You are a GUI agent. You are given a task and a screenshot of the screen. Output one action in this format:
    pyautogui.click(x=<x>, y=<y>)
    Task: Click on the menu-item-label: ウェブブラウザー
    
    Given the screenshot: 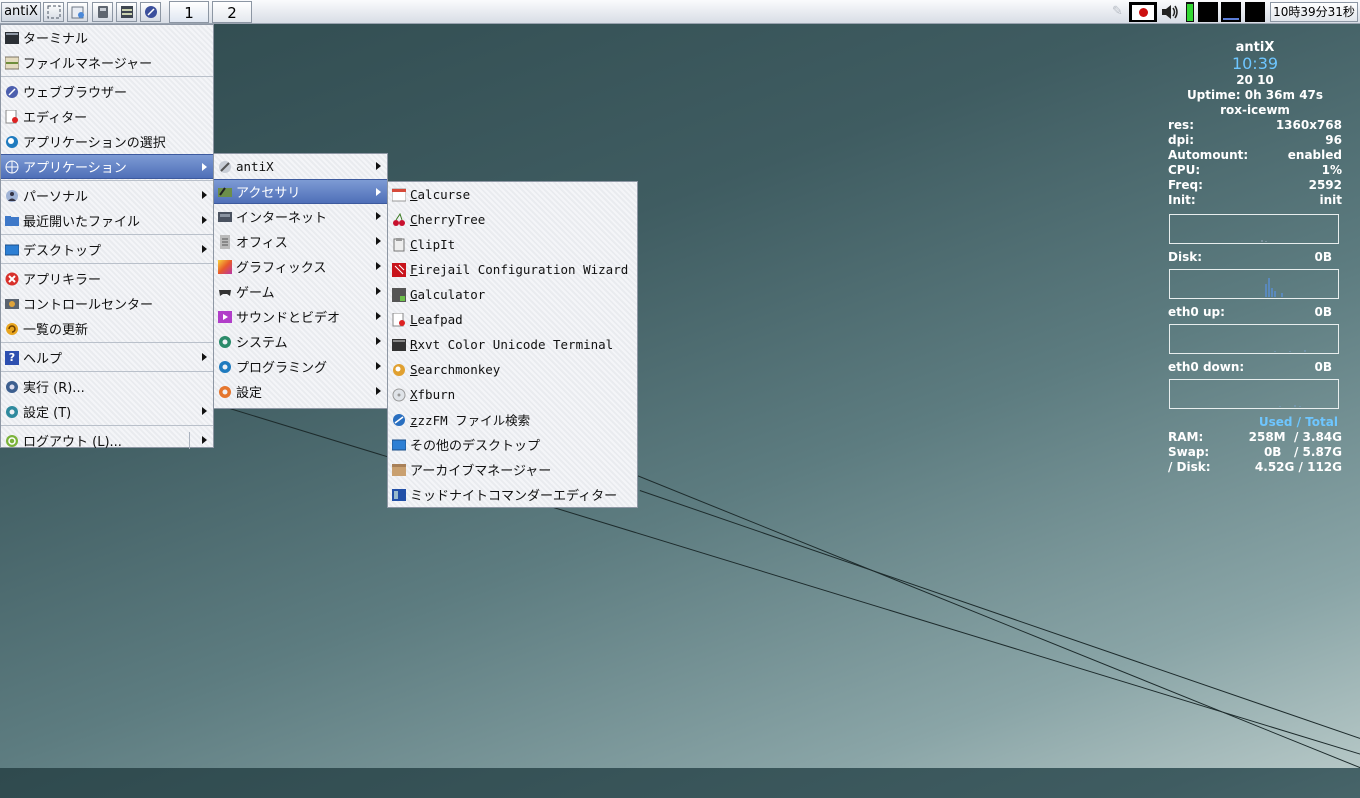 What is the action you would take?
    pyautogui.click(x=75, y=93)
    